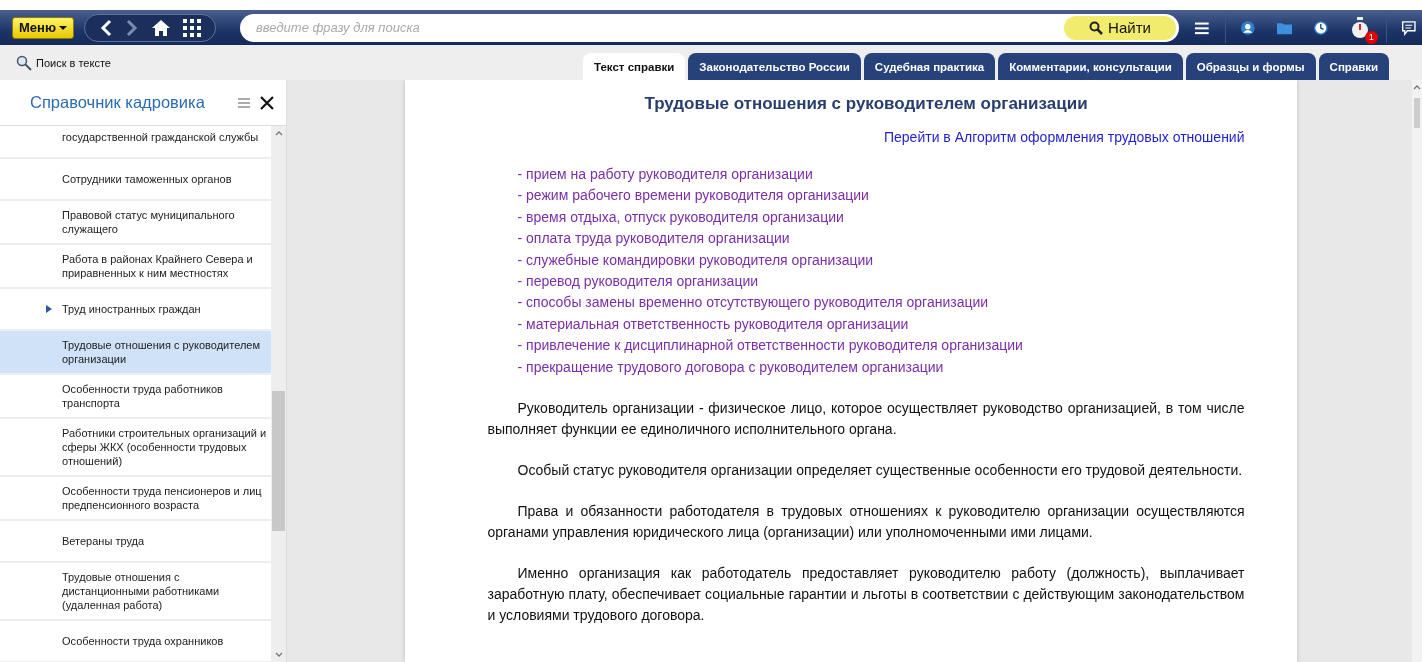 The height and width of the screenshot is (662, 1422). What do you see at coordinates (49, 309) in the screenshot?
I see `expand-icon` at bounding box center [49, 309].